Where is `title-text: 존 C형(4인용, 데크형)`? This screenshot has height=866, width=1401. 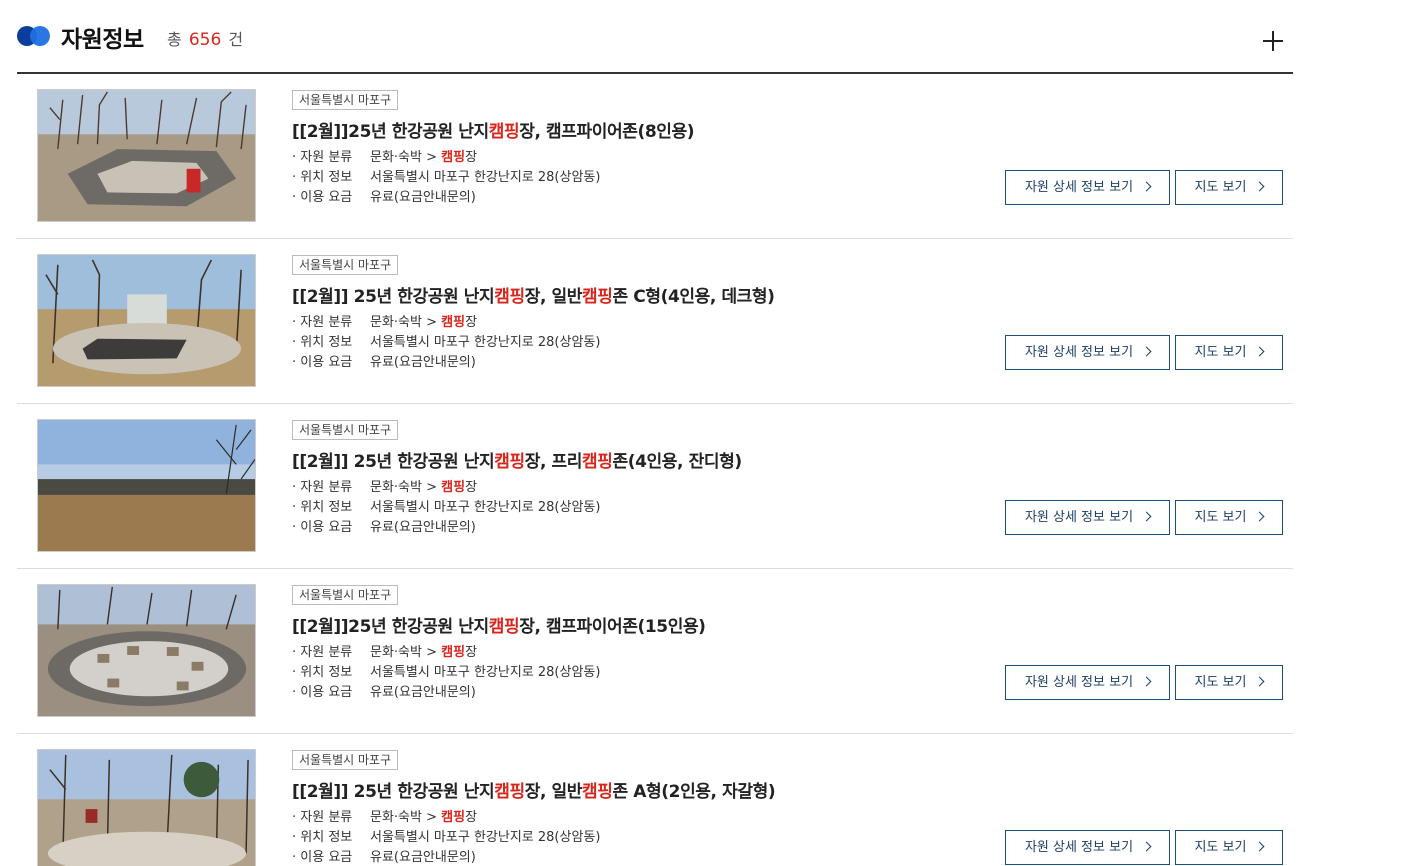
title-text: 존 C형(4인용, 데크형) is located at coordinates (693, 297).